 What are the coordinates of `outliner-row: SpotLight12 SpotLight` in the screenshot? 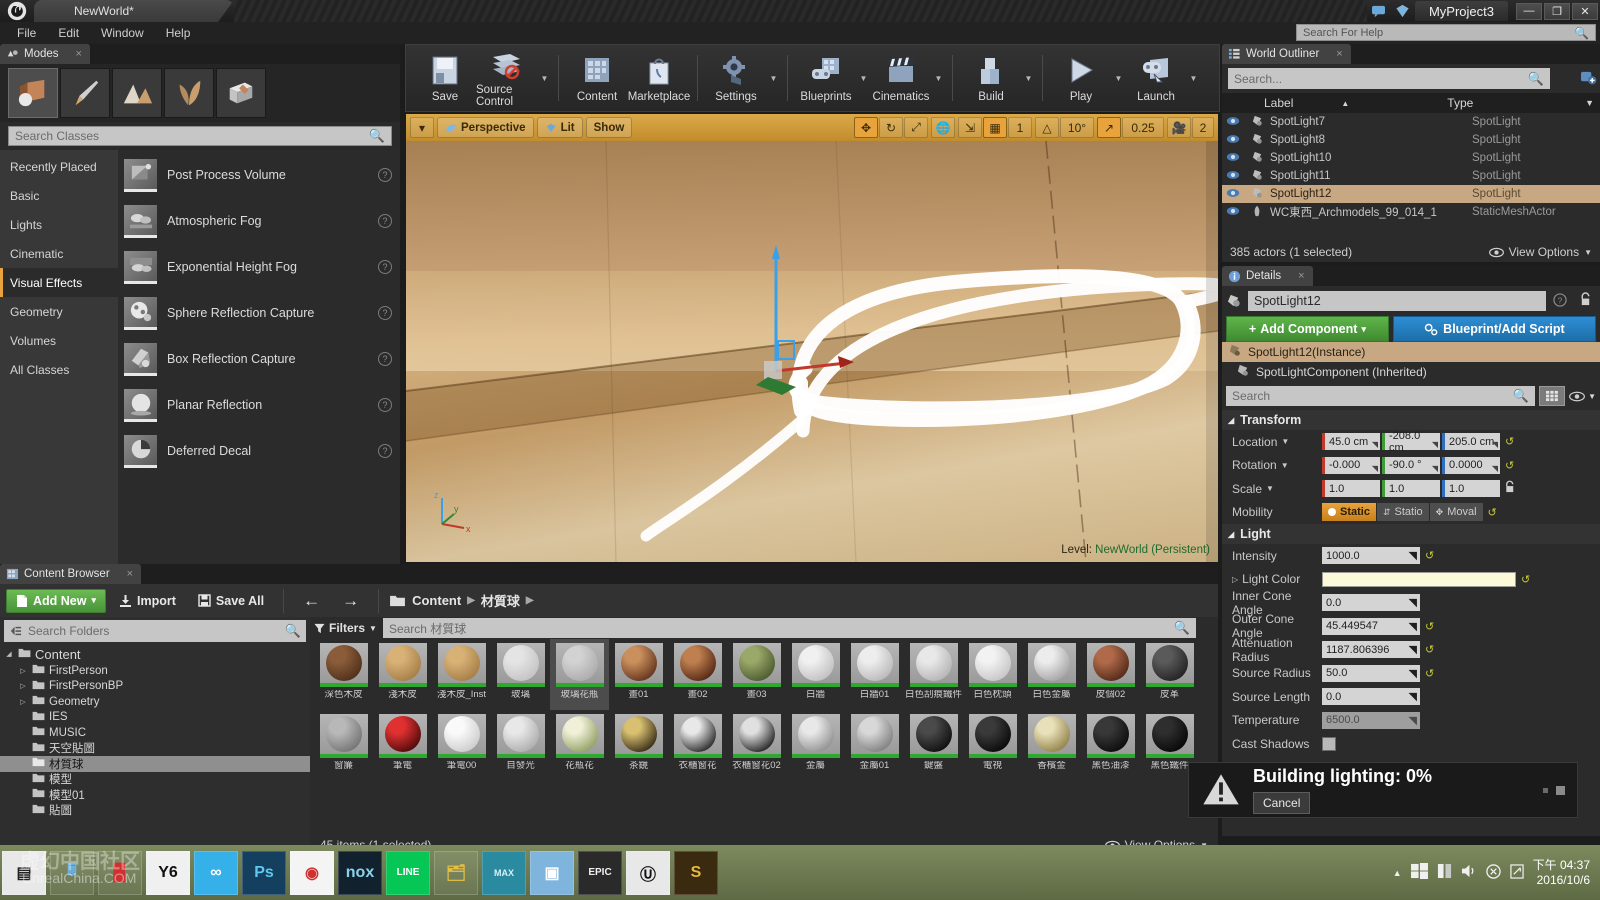 It's located at (1411, 194).